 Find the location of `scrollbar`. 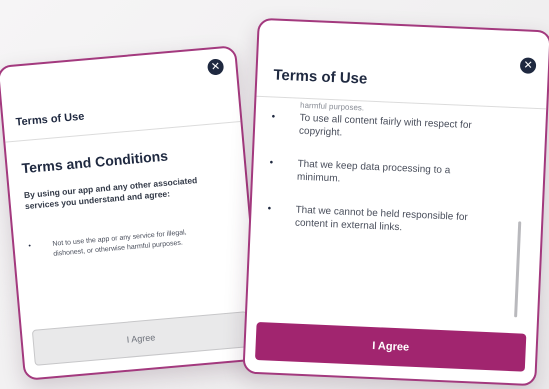

scrollbar is located at coordinates (518, 269).